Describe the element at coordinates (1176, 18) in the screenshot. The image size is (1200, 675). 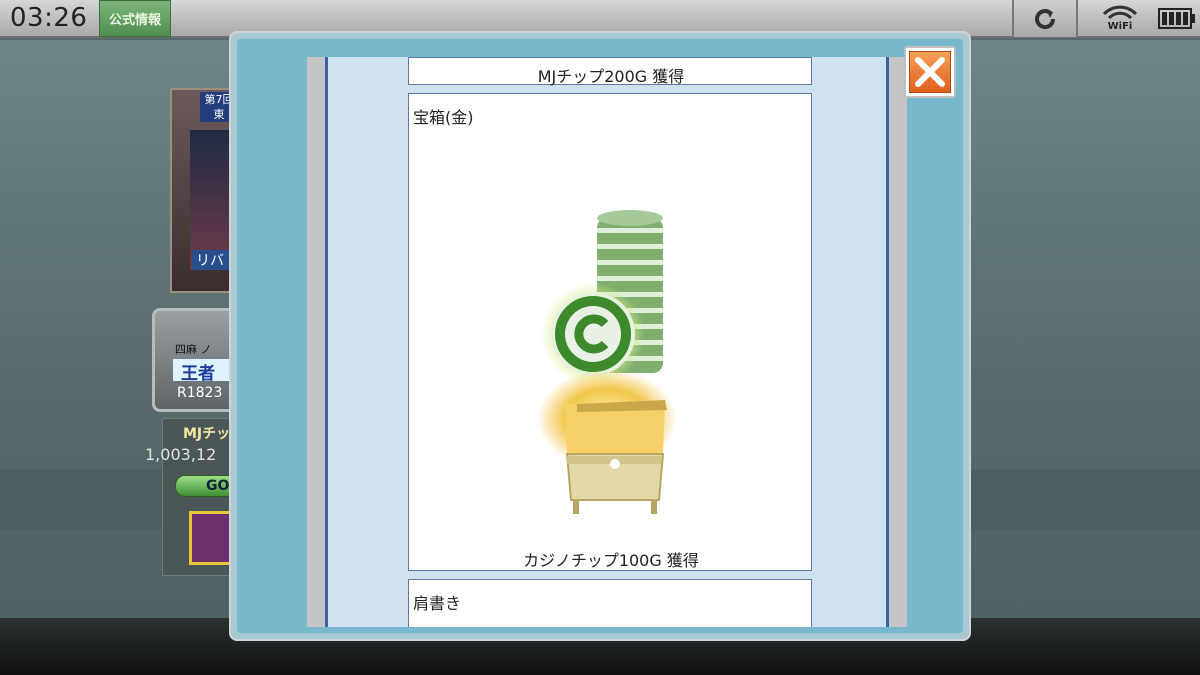
I see `battery-icon` at that location.